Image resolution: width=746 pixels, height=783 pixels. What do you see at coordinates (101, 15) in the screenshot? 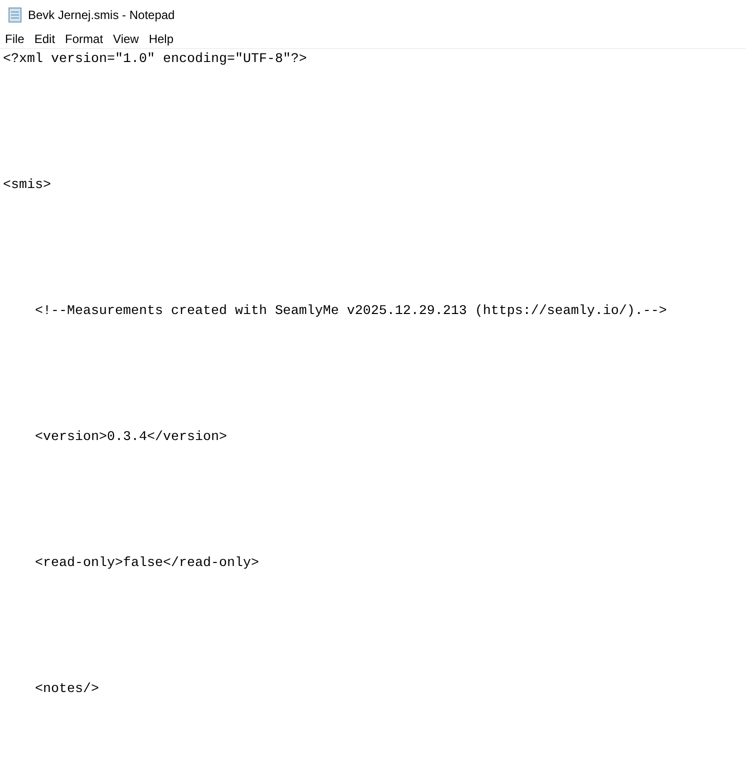
I see `window-title: Bevk Jernej.smis - Notepad` at bounding box center [101, 15].